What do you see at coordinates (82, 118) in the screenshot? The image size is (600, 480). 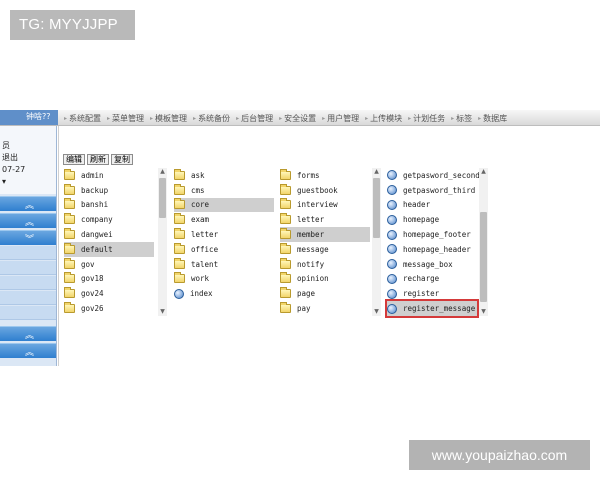 I see `nav-item: ▸ 系统配置` at bounding box center [82, 118].